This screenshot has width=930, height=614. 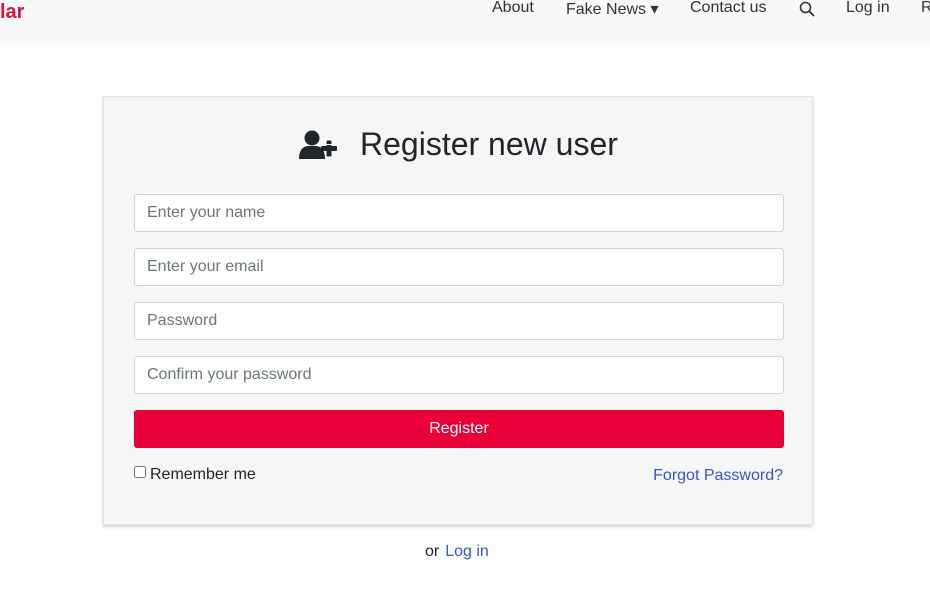 I want to click on forgot-password-link: Forgot Password?, so click(x=718, y=476).